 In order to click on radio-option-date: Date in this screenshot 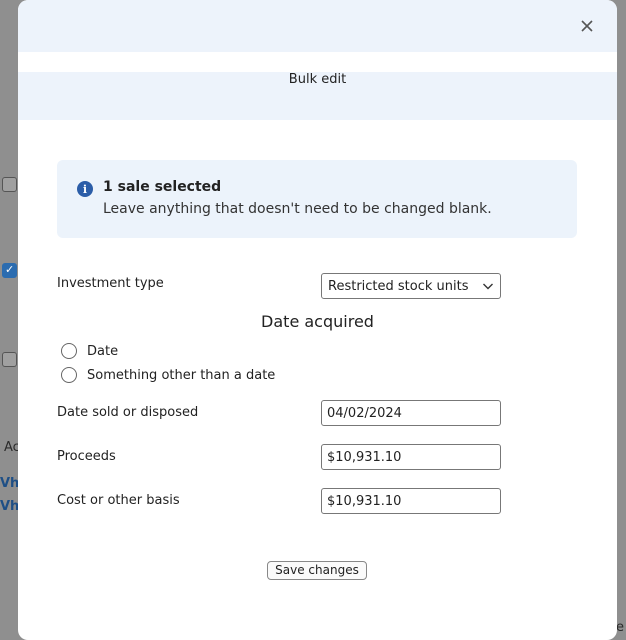, I will do `click(89, 351)`.